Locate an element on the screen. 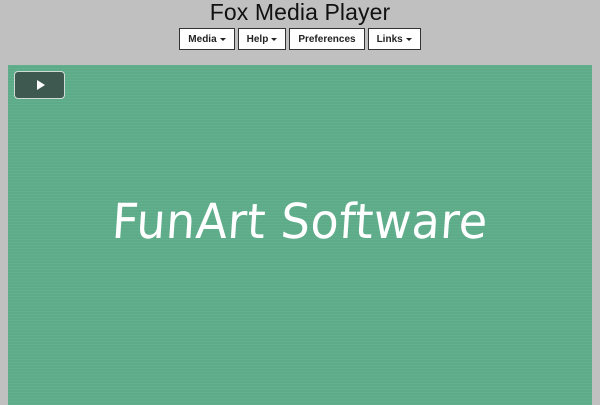  preferences-button: Preferences is located at coordinates (327, 39).